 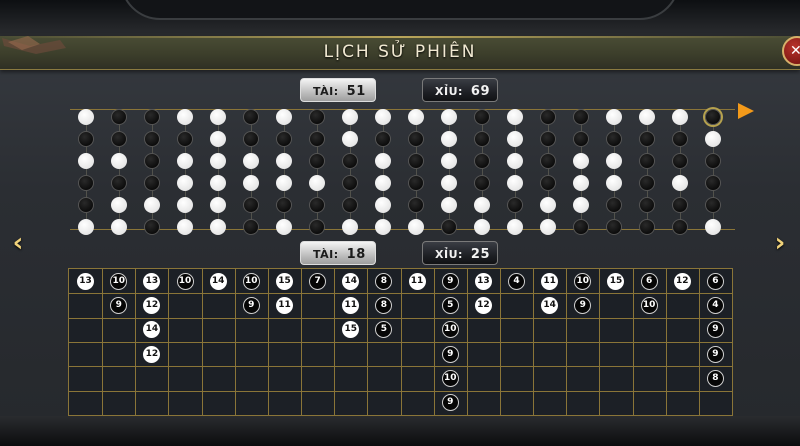 I want to click on dice-sum-cell: 6, so click(x=715, y=281).